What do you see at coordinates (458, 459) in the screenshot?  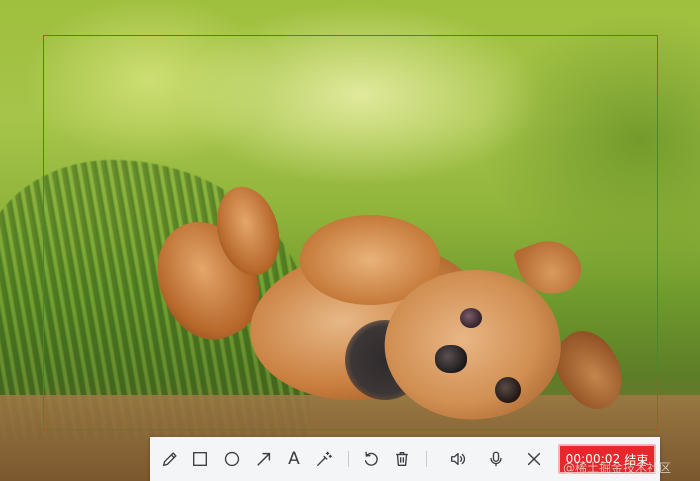 I see `speaker-icon` at bounding box center [458, 459].